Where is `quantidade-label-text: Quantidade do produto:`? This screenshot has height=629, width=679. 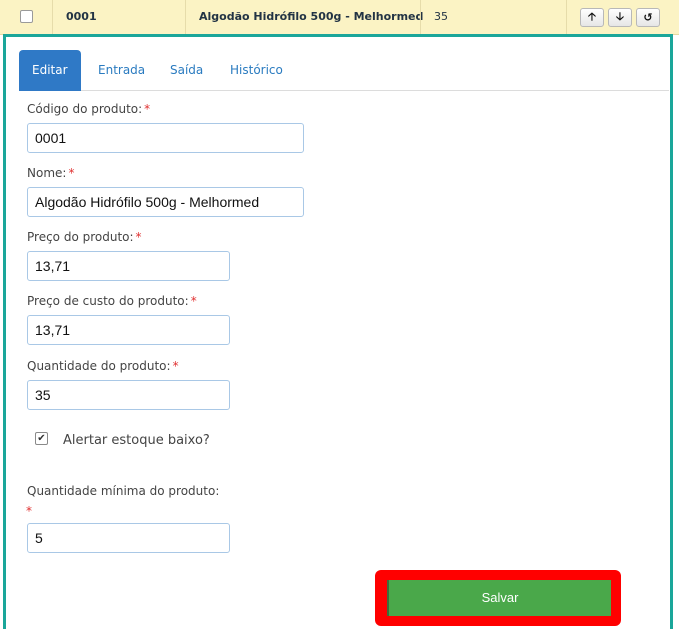 quantidade-label-text: Quantidade do produto: is located at coordinates (99, 366).